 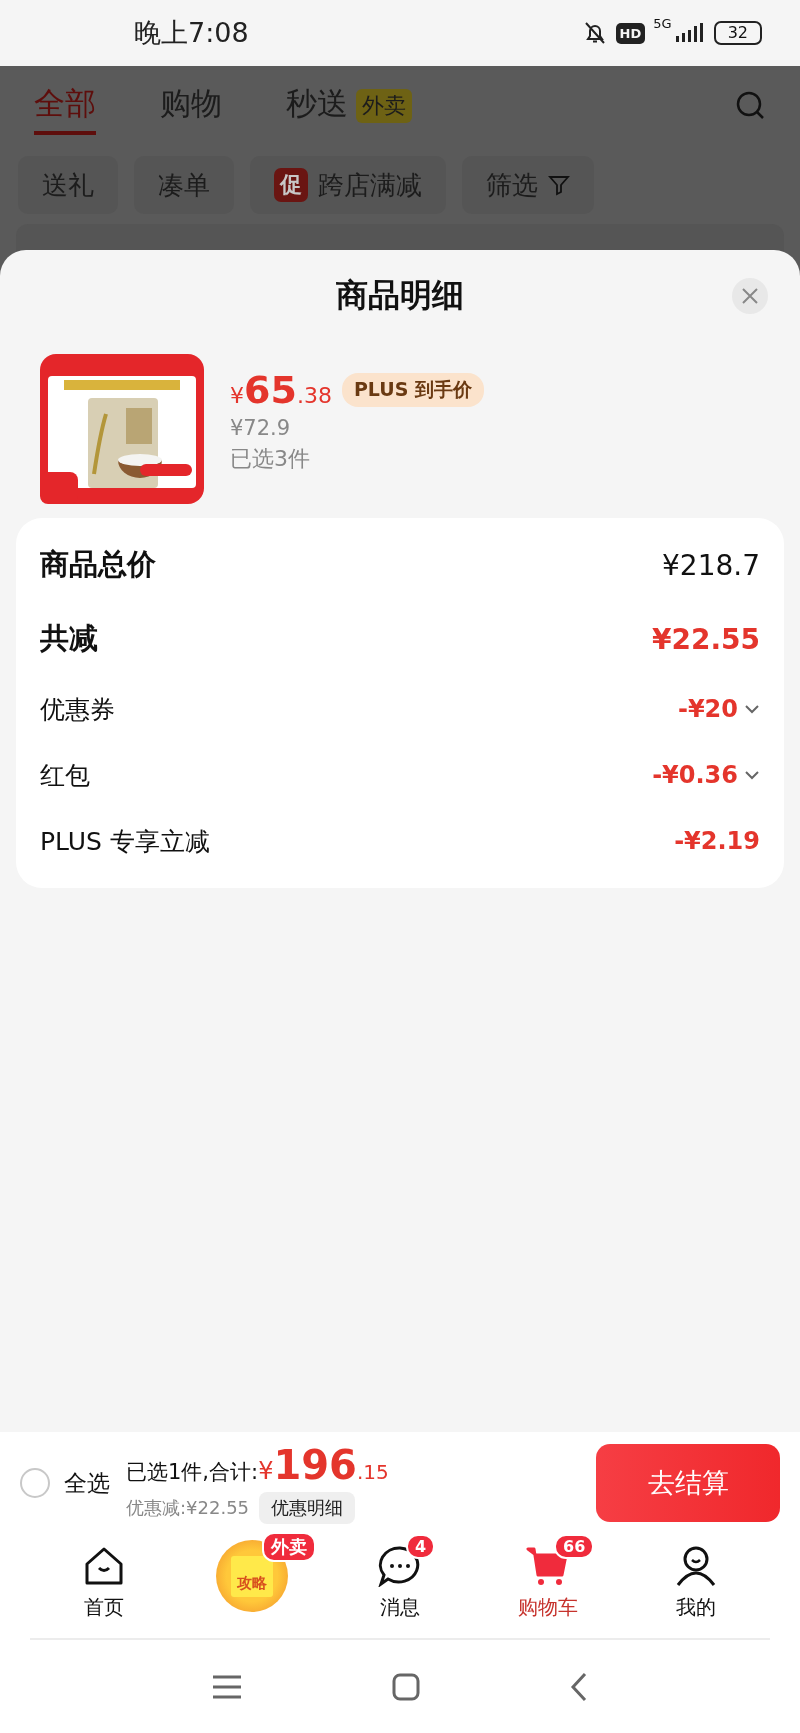 What do you see at coordinates (191, 106) in the screenshot?
I see `category-tab: 购物` at bounding box center [191, 106].